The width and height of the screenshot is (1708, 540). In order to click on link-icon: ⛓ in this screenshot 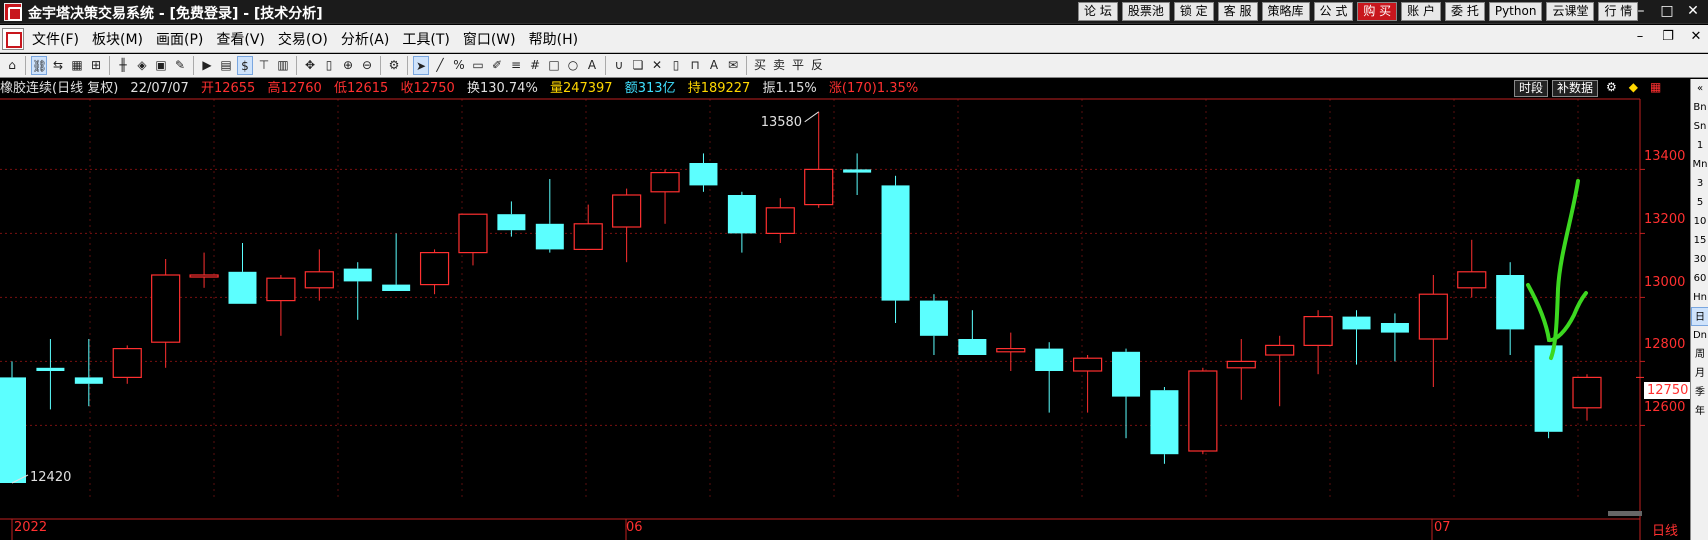, I will do `click(39, 65)`.